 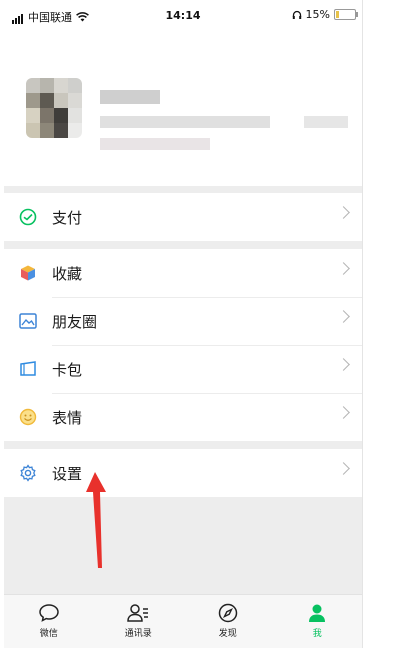 I want to click on wechat-pay-icon, so click(x=28, y=217).